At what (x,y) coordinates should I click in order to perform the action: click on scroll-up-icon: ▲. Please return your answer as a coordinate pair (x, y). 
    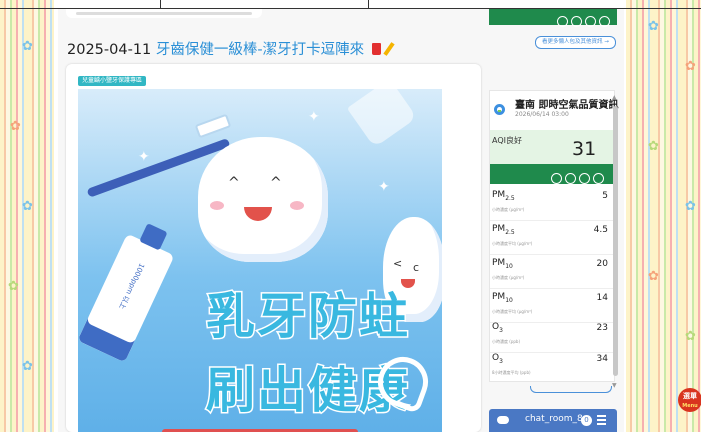
    Looking at the image, I should click on (614, 97).